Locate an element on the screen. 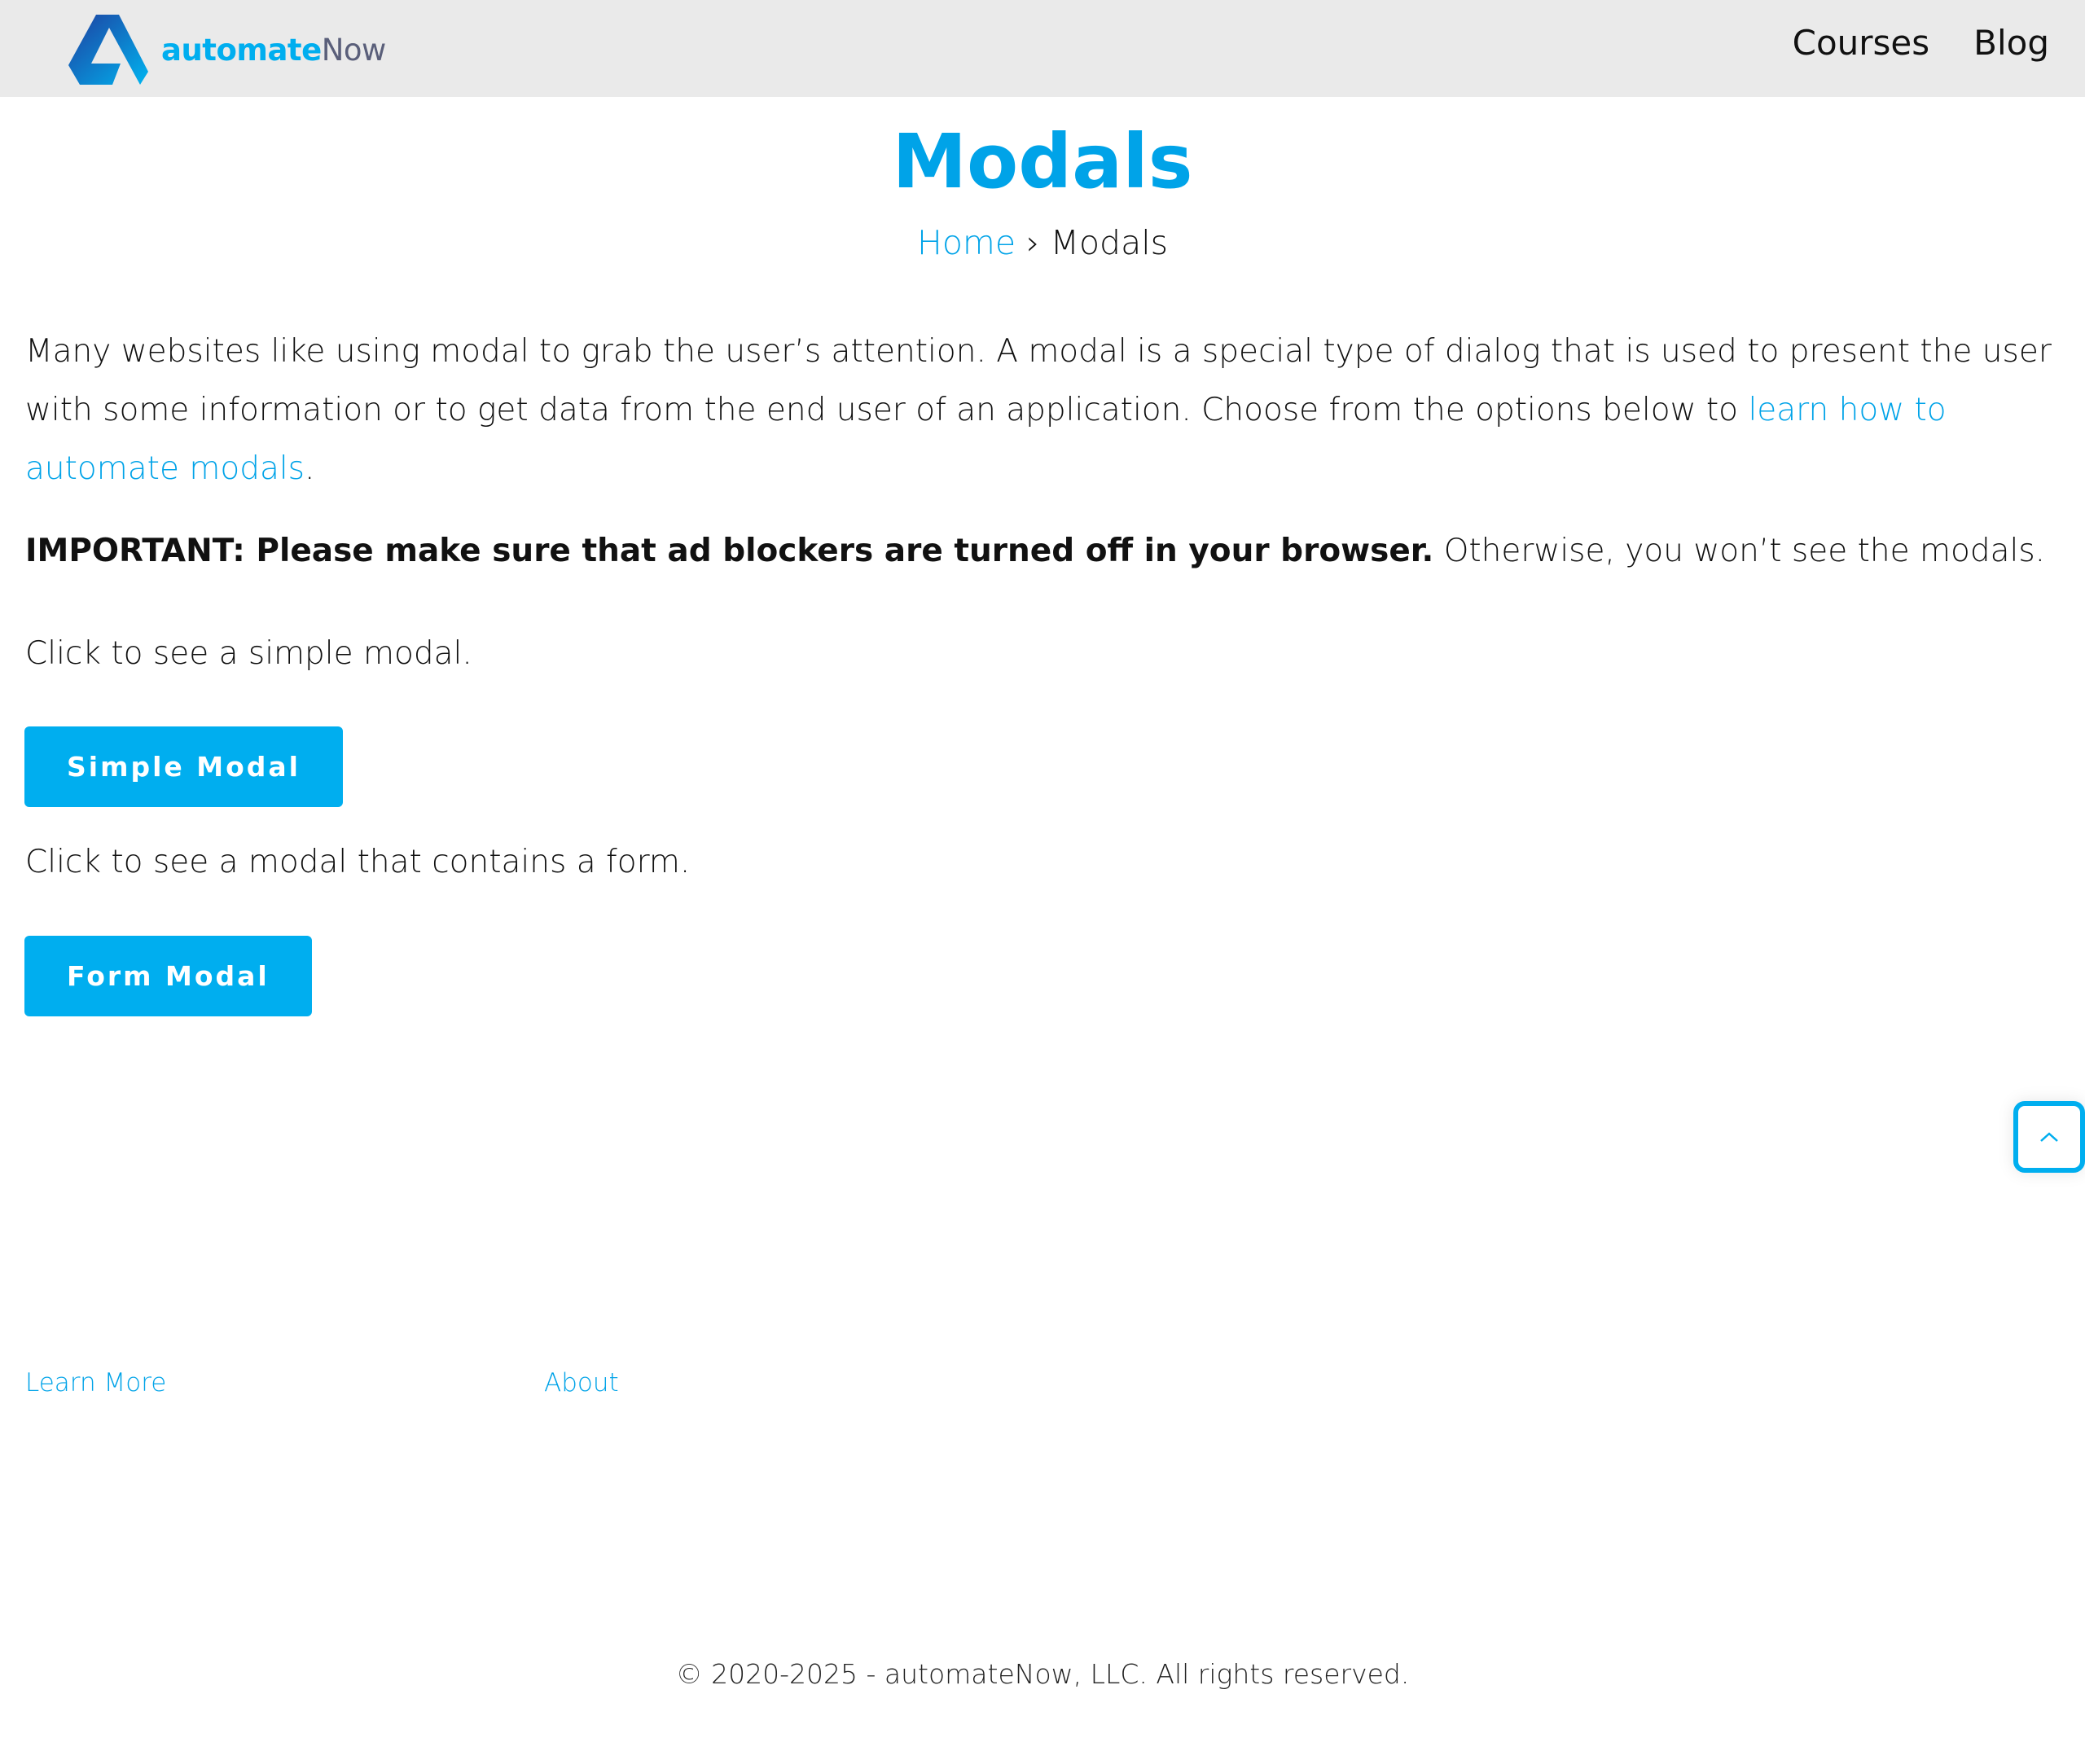 The image size is (2085, 1764). breadcrumb-current: Modals is located at coordinates (1109, 242).